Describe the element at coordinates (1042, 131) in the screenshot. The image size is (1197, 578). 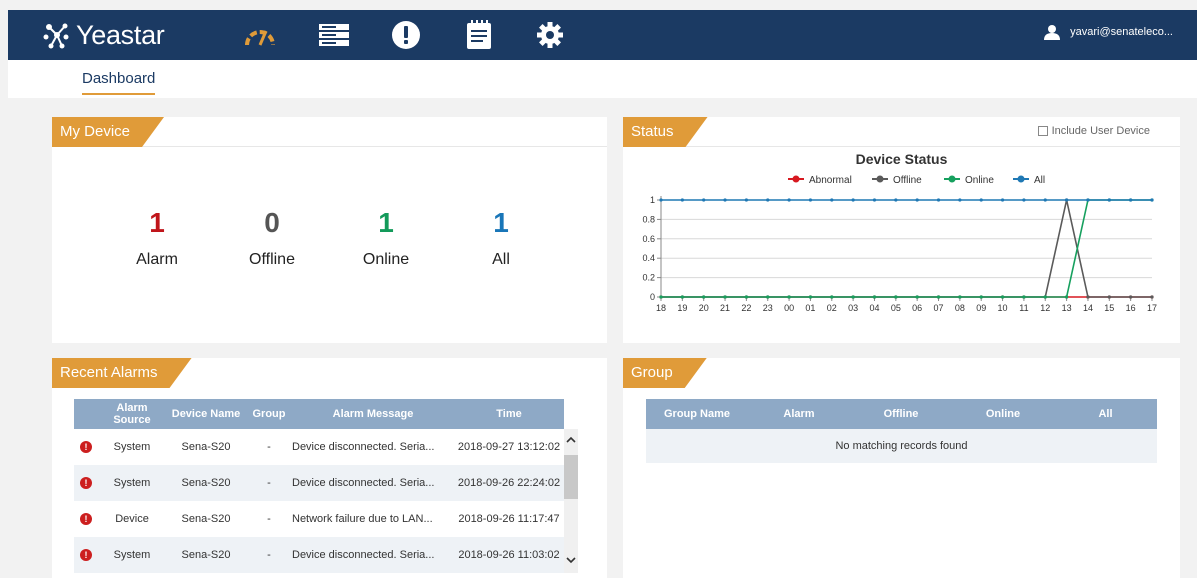
I see `include-user-device-checkbox` at that location.